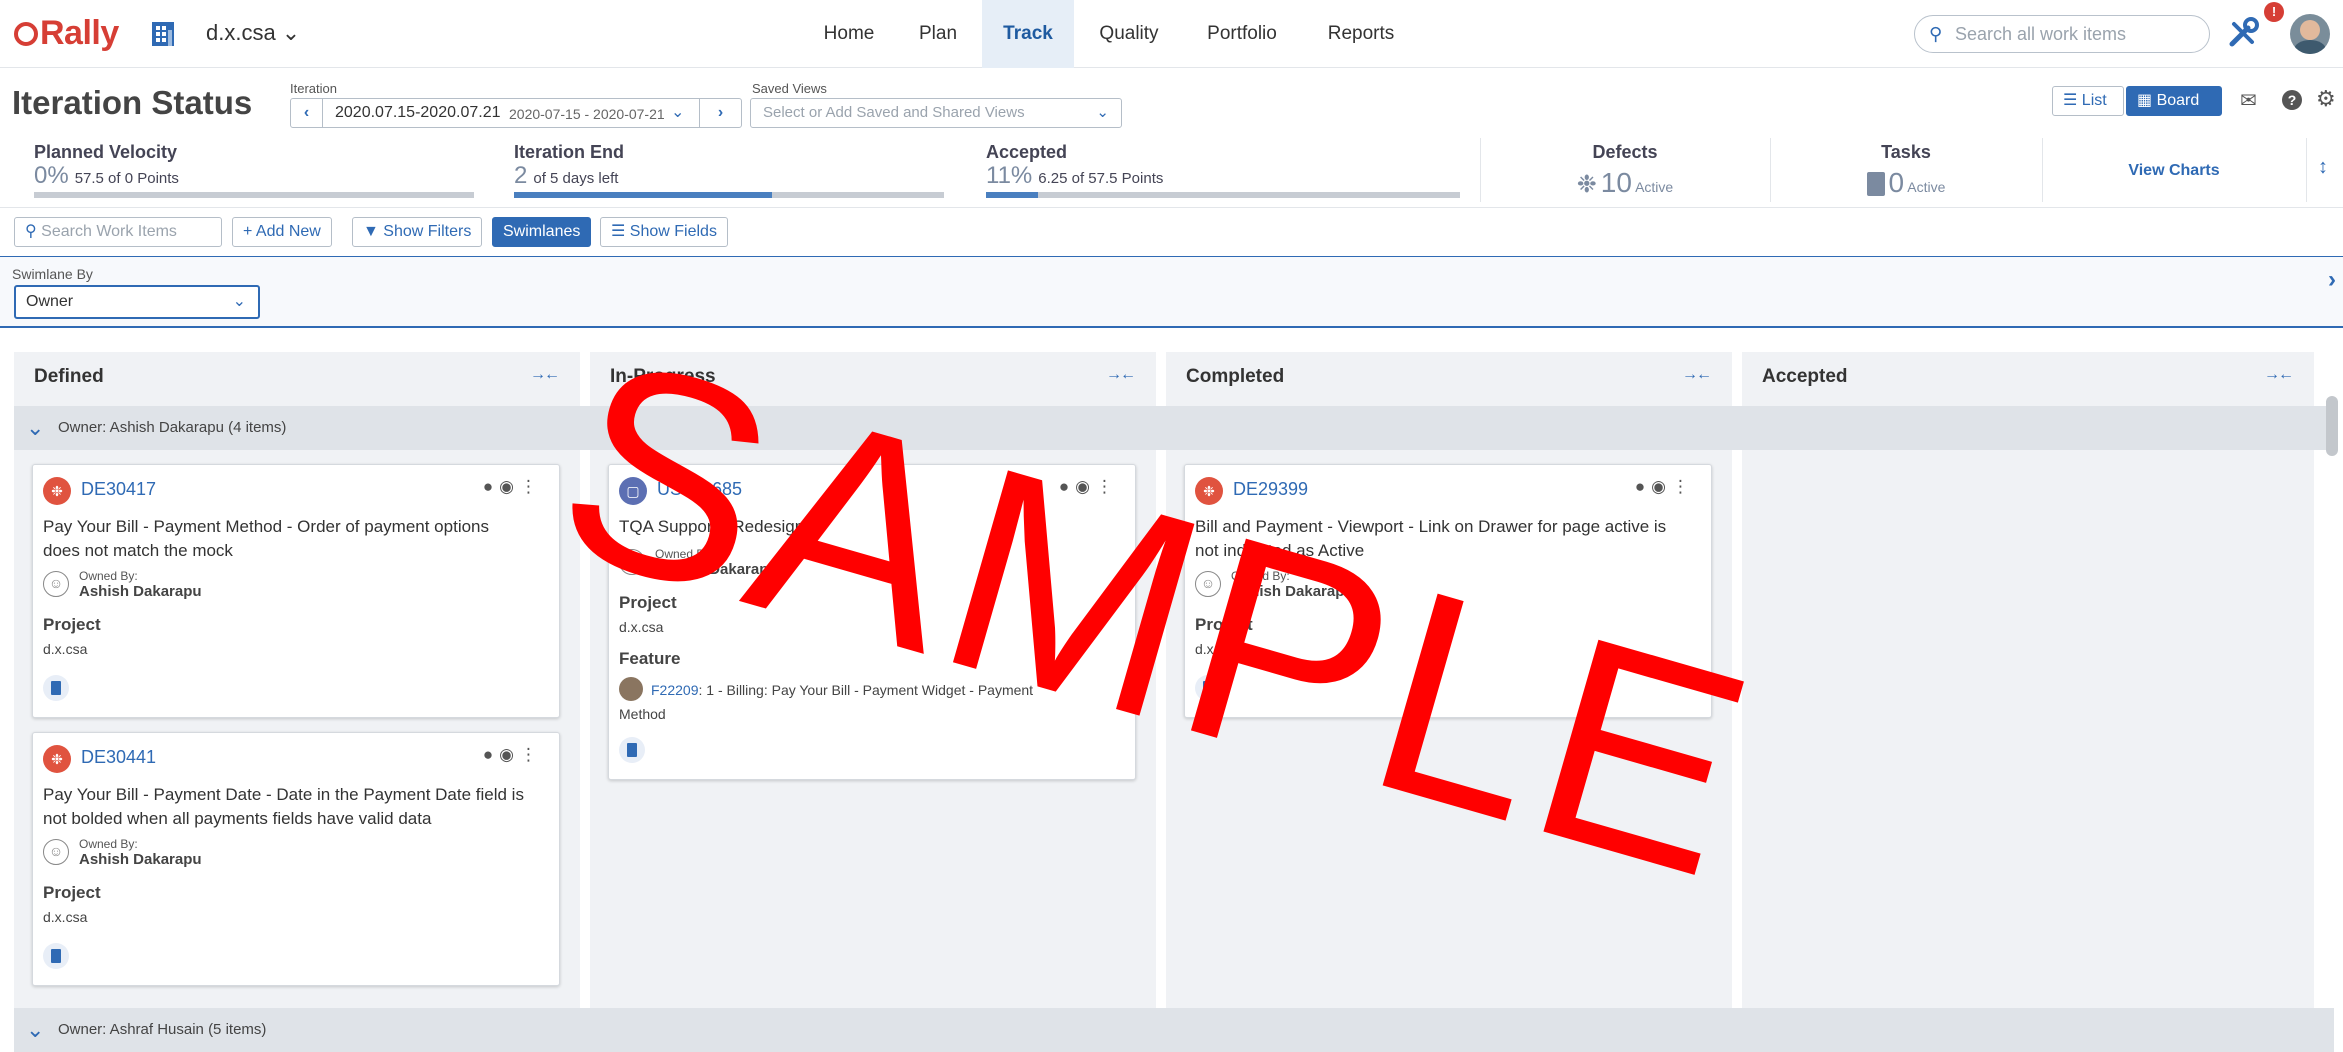 This screenshot has height=1052, width=2343. I want to click on announce-icon: ✉, so click(2248, 100).